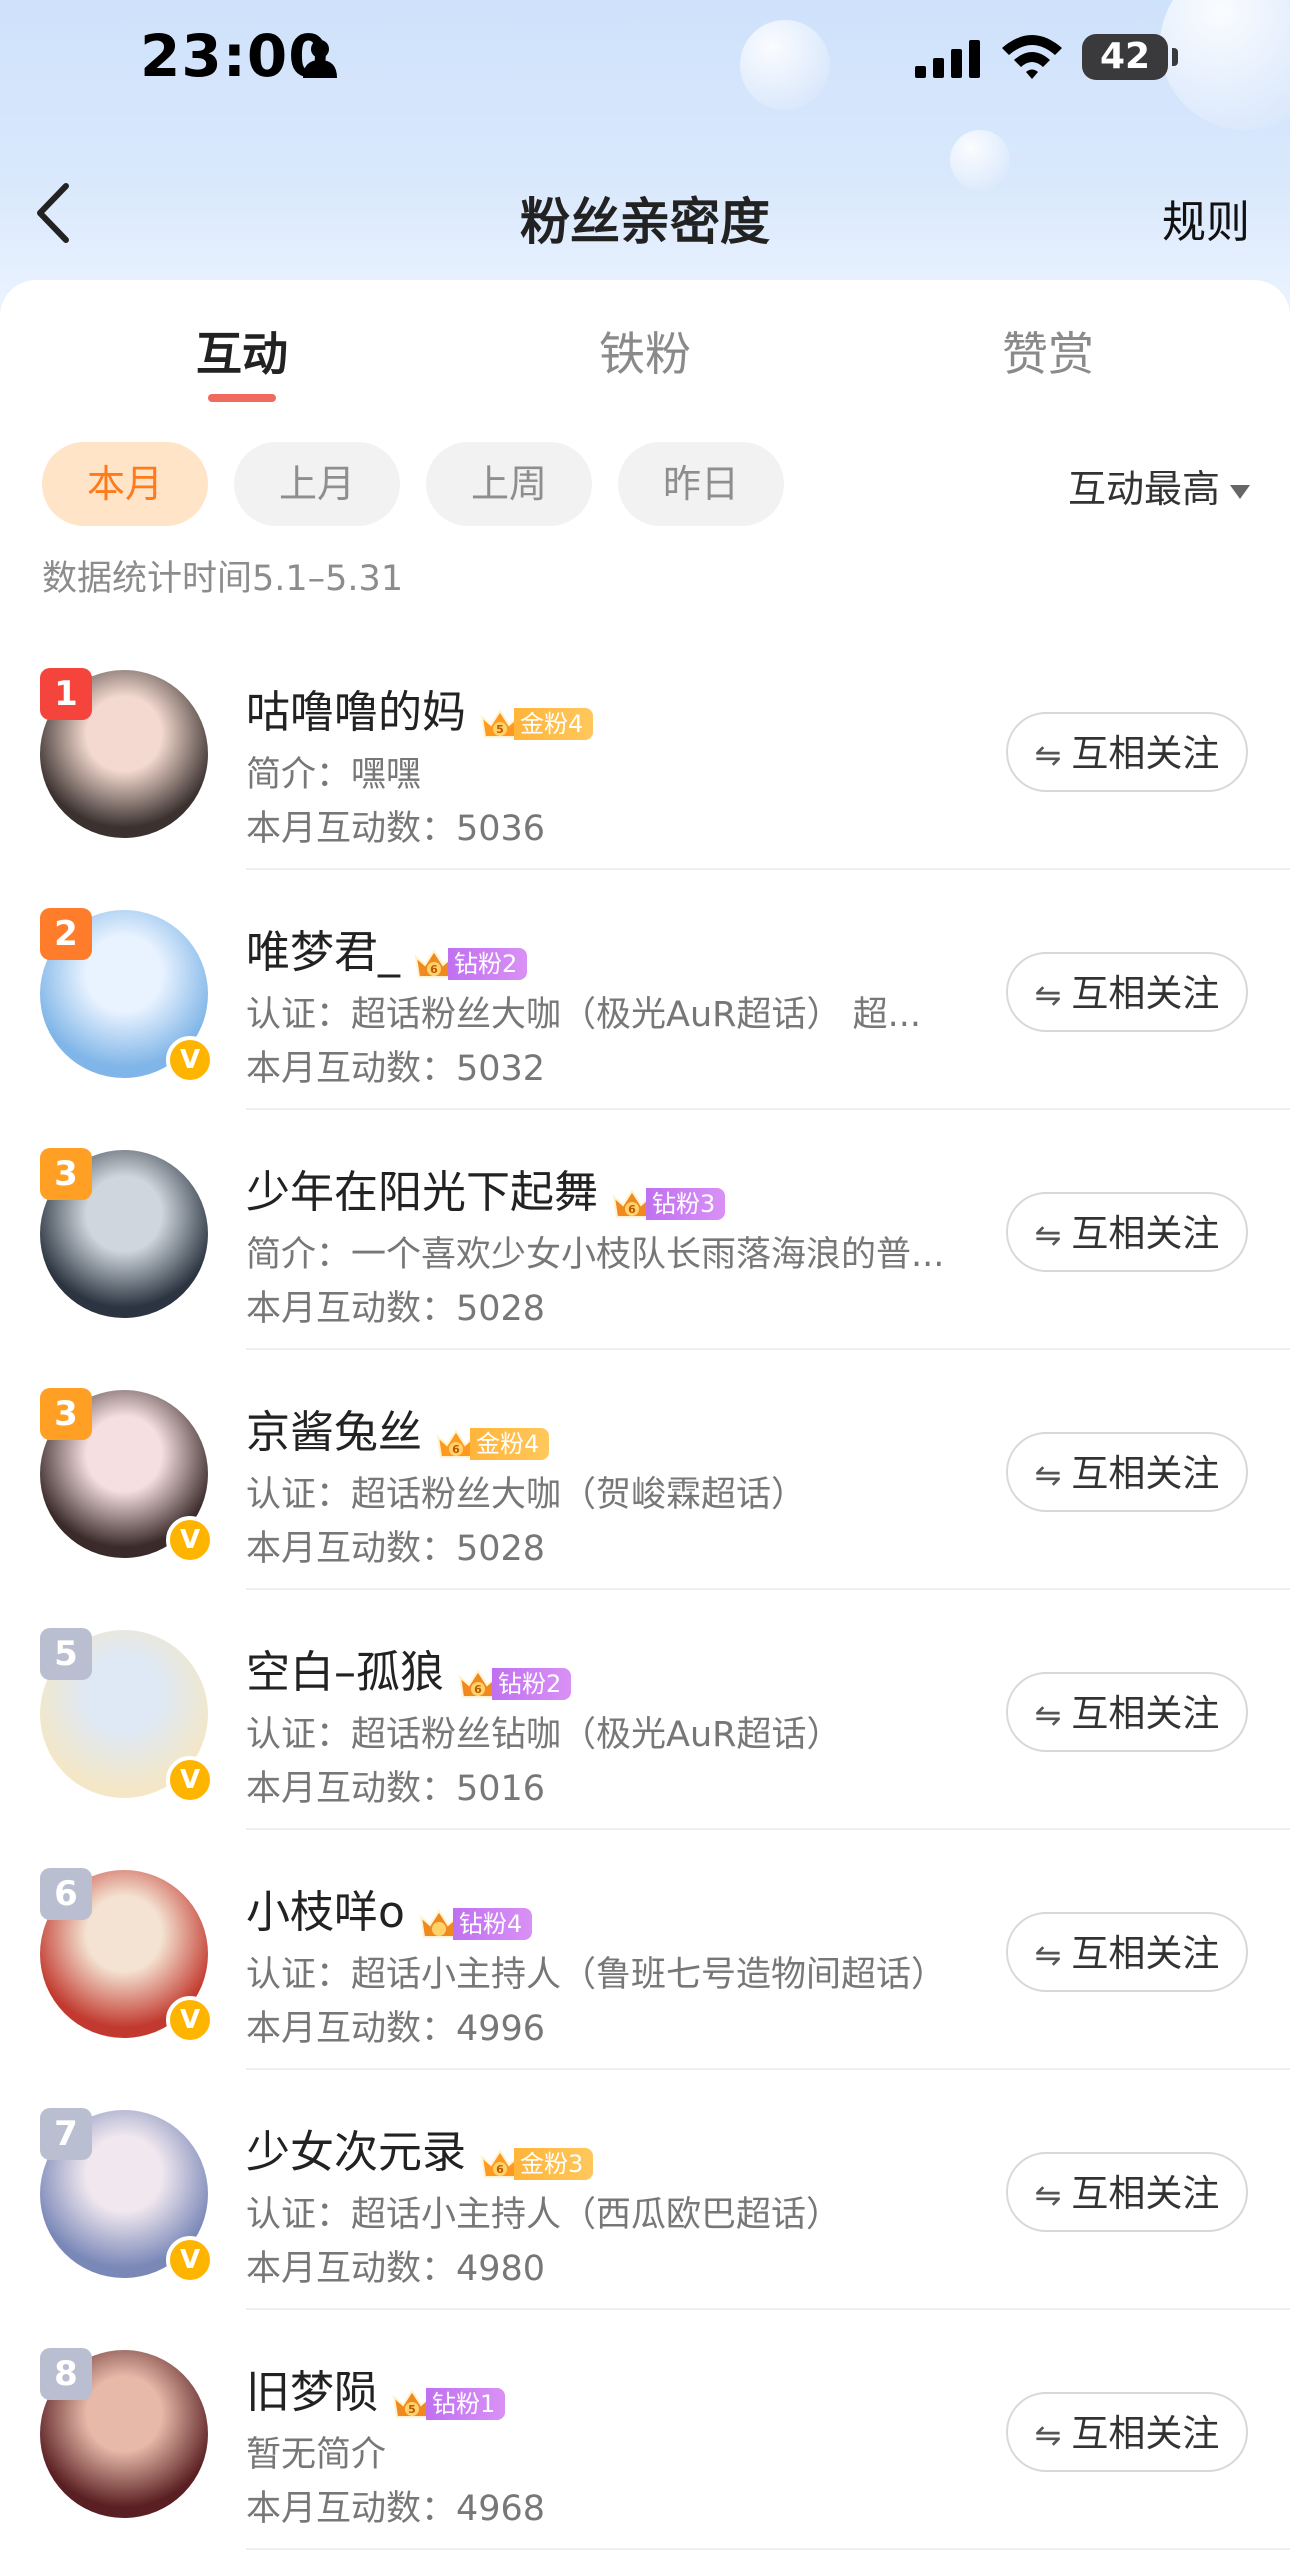 Image resolution: width=1290 pixels, height=2550 pixels. I want to click on interaction-count: 本月互动数：4968, so click(396, 2509).